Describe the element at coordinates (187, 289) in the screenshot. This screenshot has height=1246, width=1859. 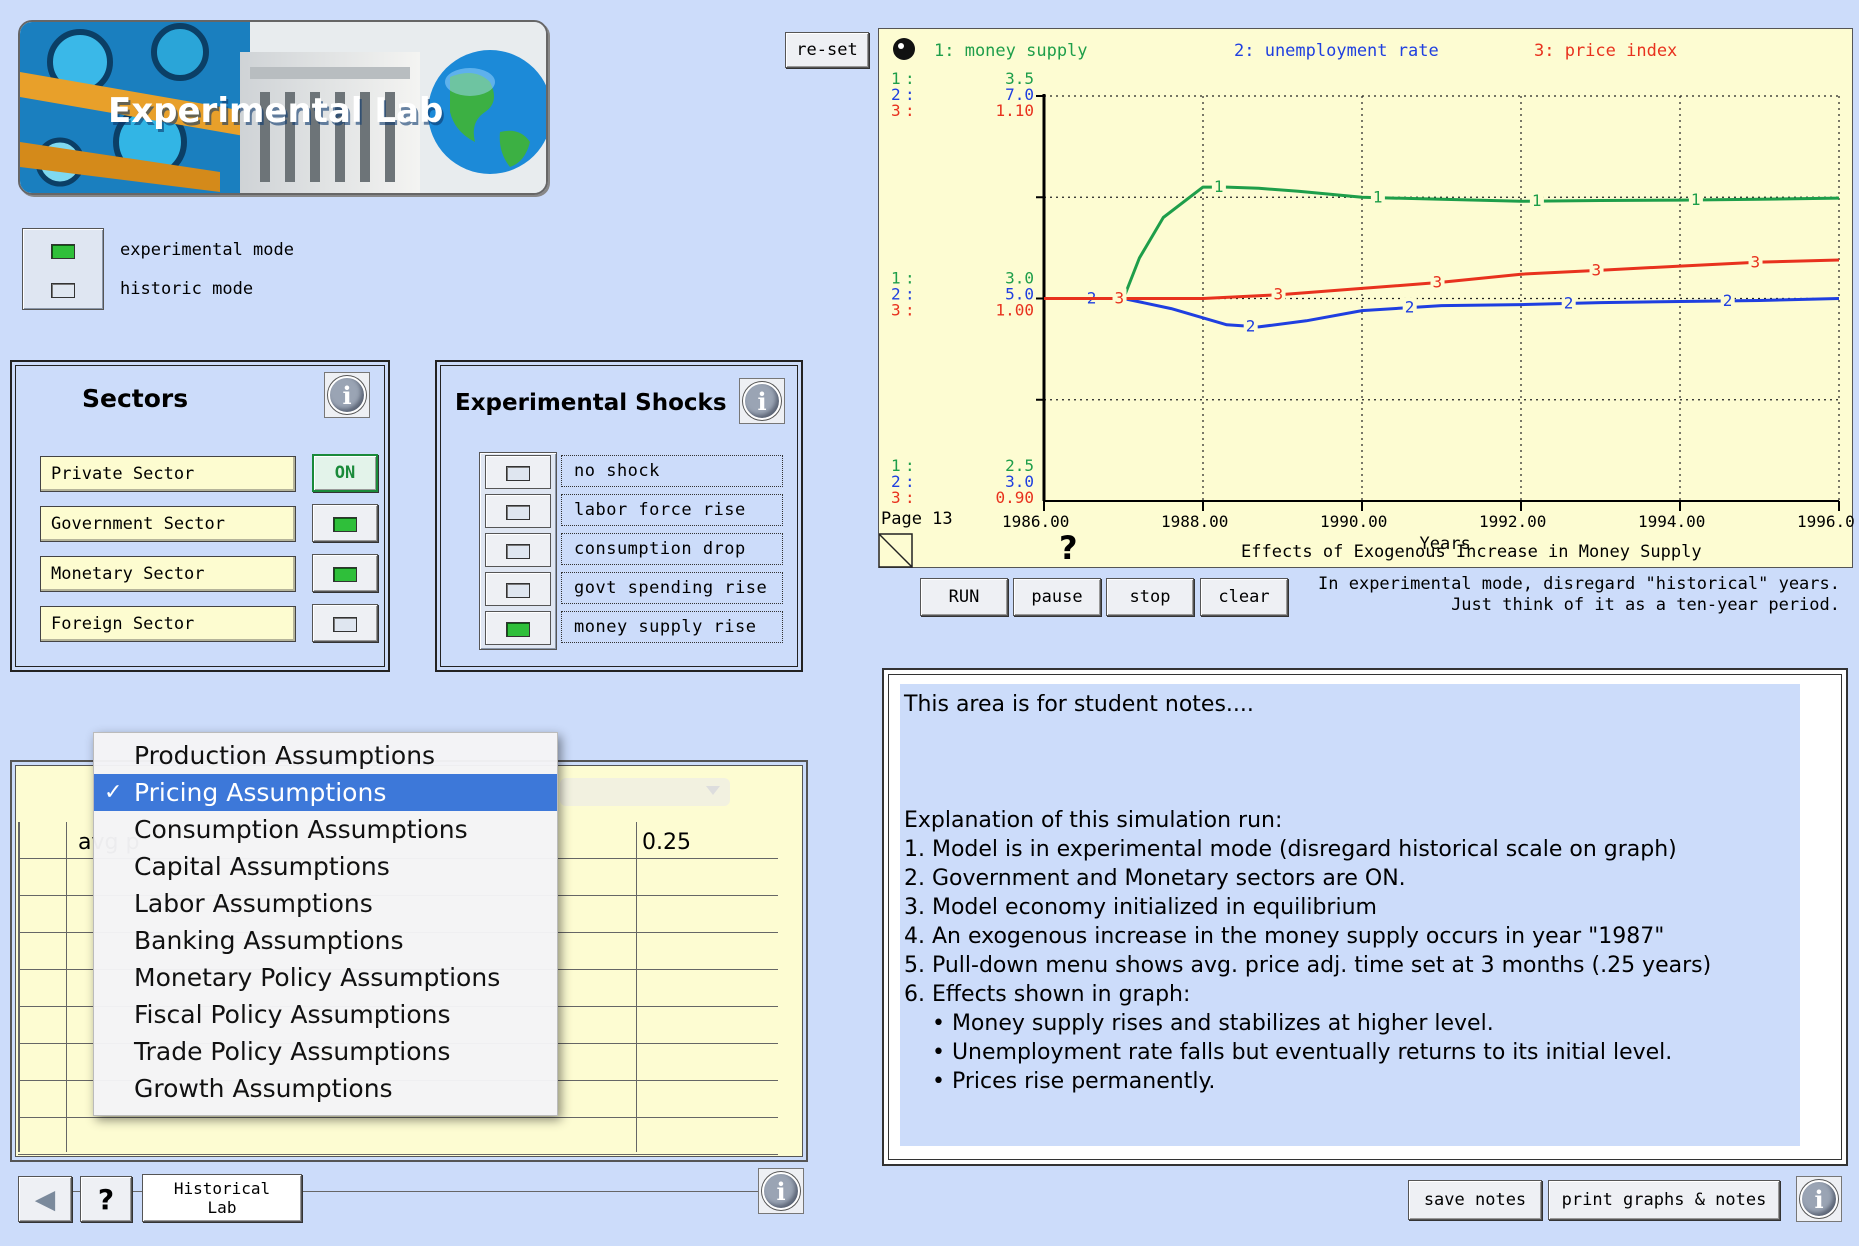
I see `mode-label: historic mode` at that location.